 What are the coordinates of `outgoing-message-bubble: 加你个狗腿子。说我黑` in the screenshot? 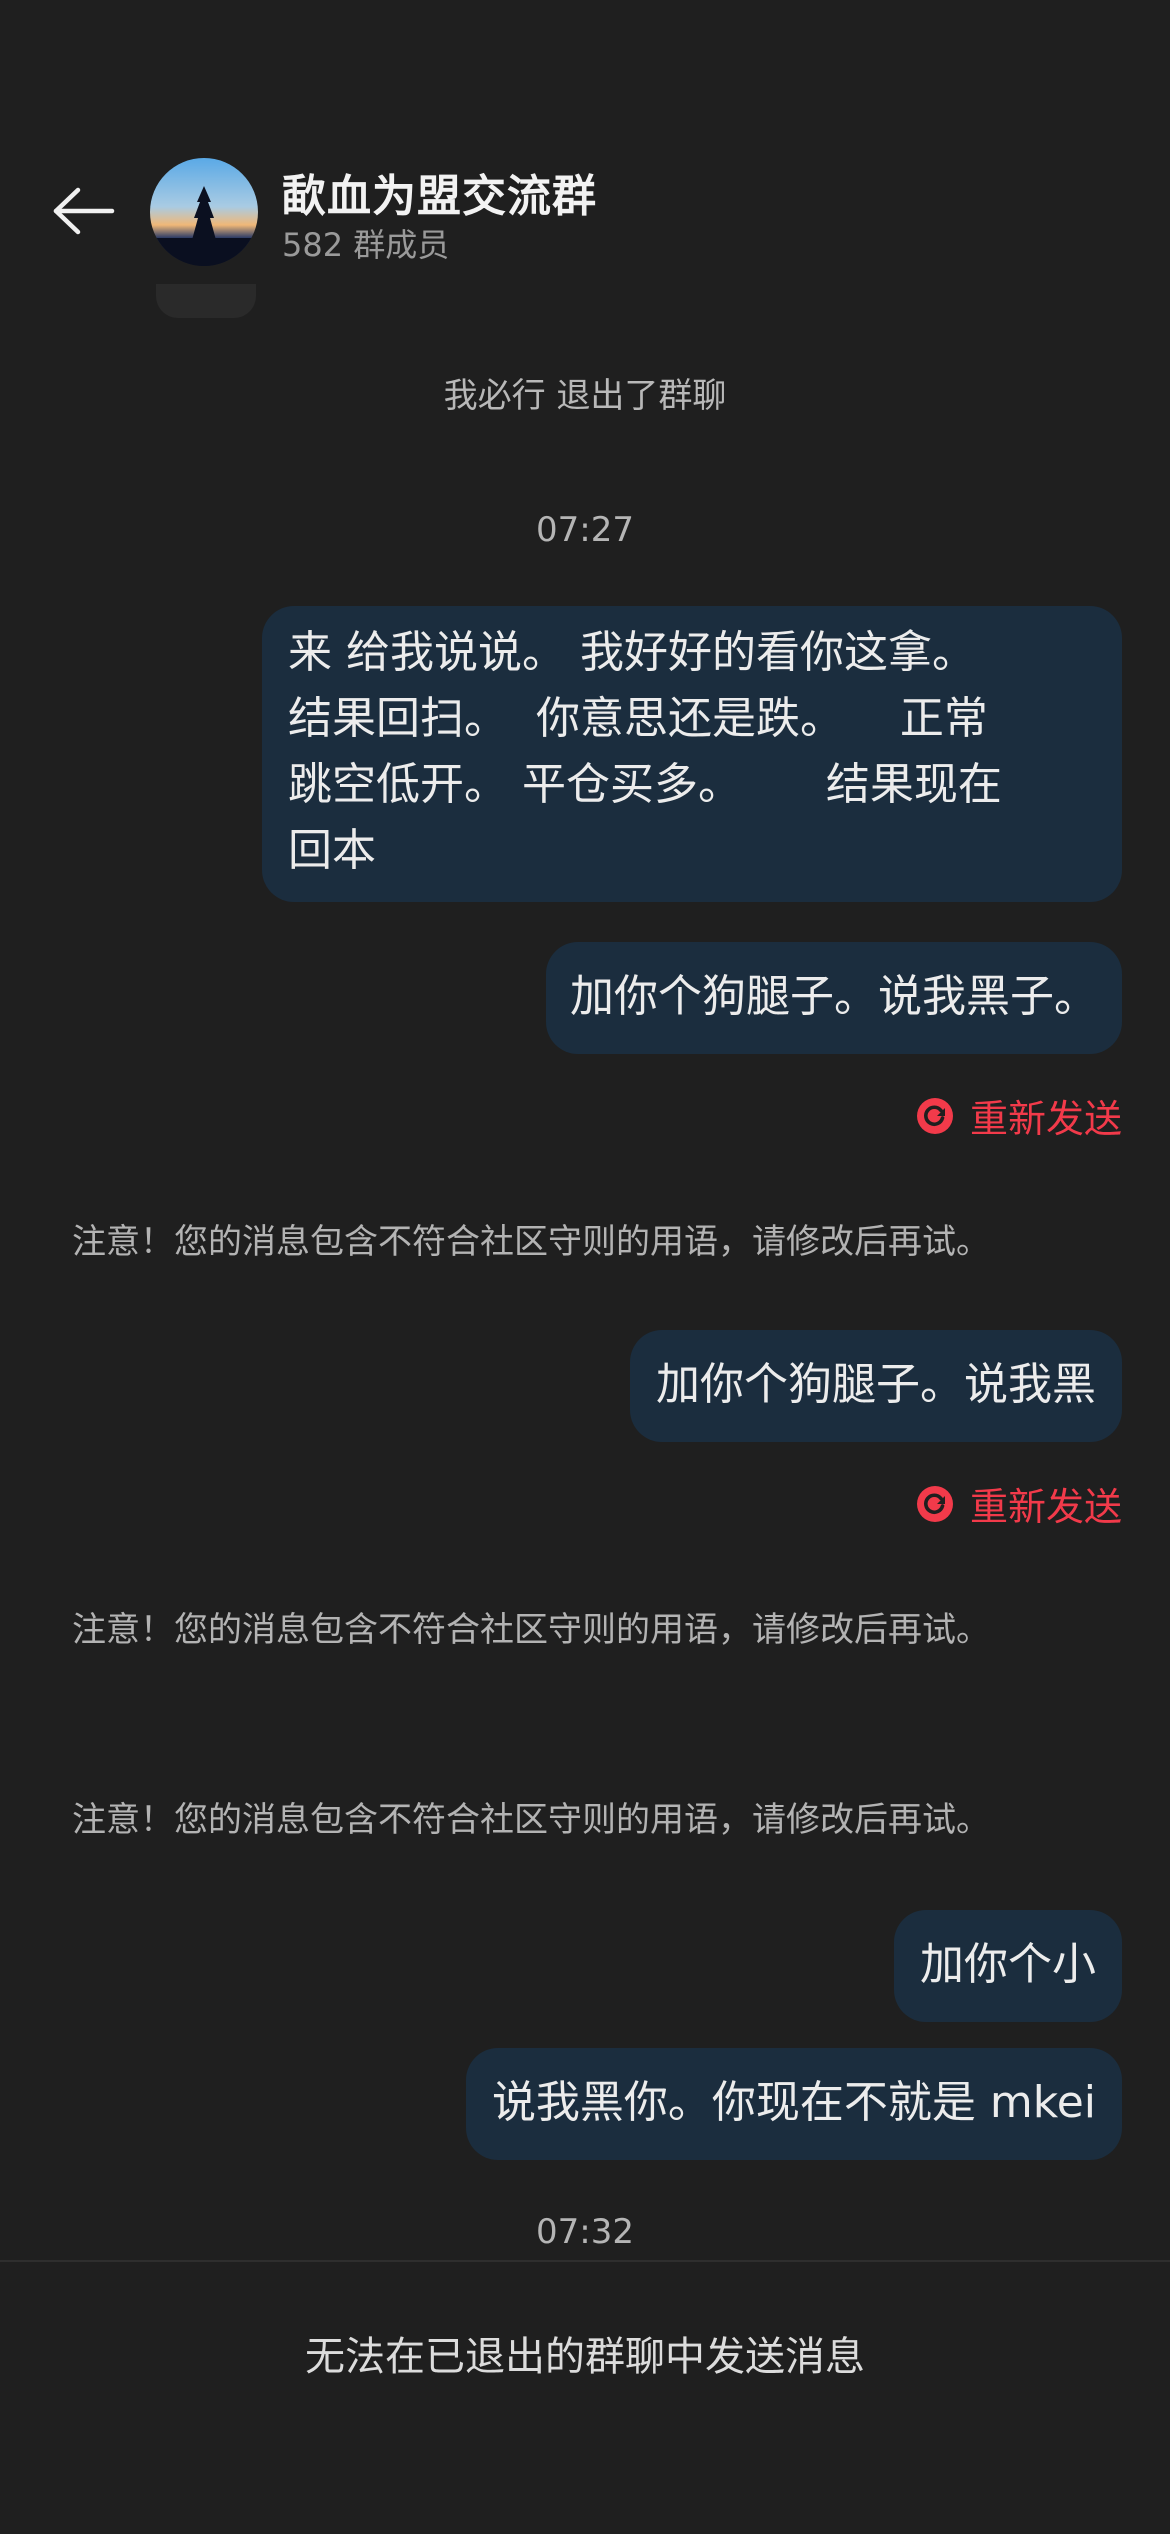 It's located at (876, 1386).